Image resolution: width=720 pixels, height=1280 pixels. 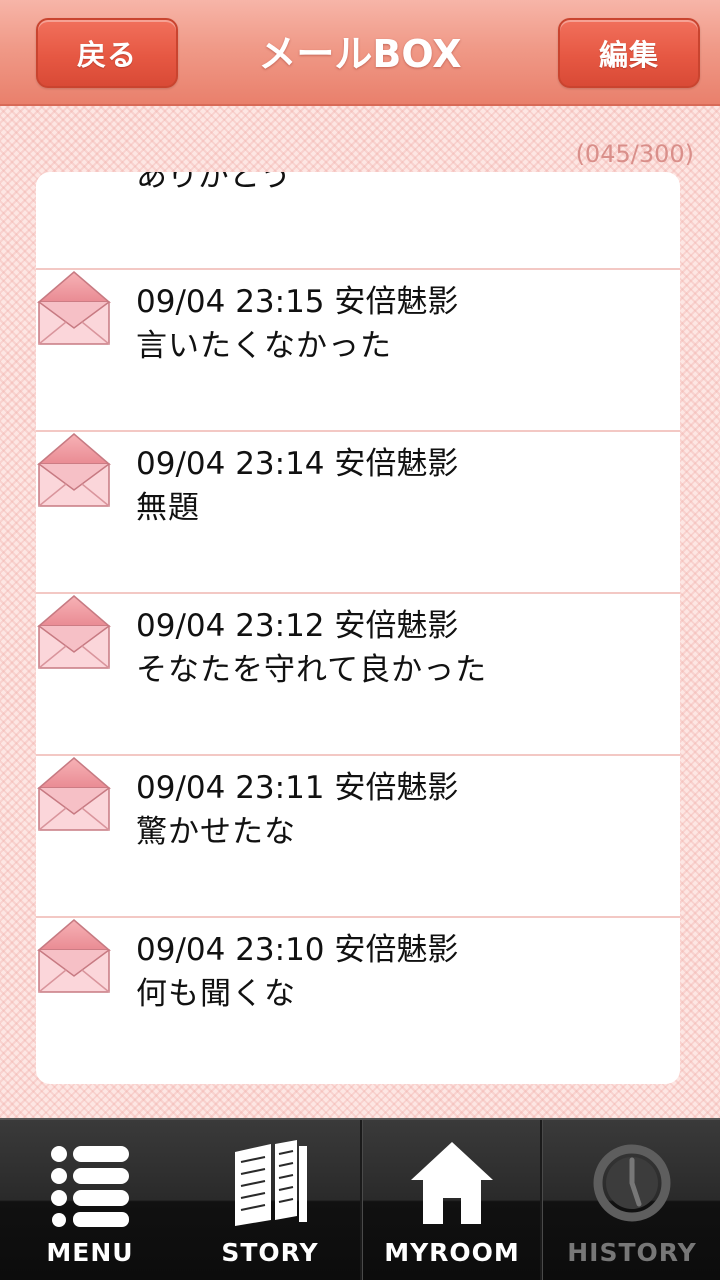 What do you see at coordinates (358, 511) in the screenshot?
I see `mail-item: 09/04 23:14 安倍魅影 無題` at bounding box center [358, 511].